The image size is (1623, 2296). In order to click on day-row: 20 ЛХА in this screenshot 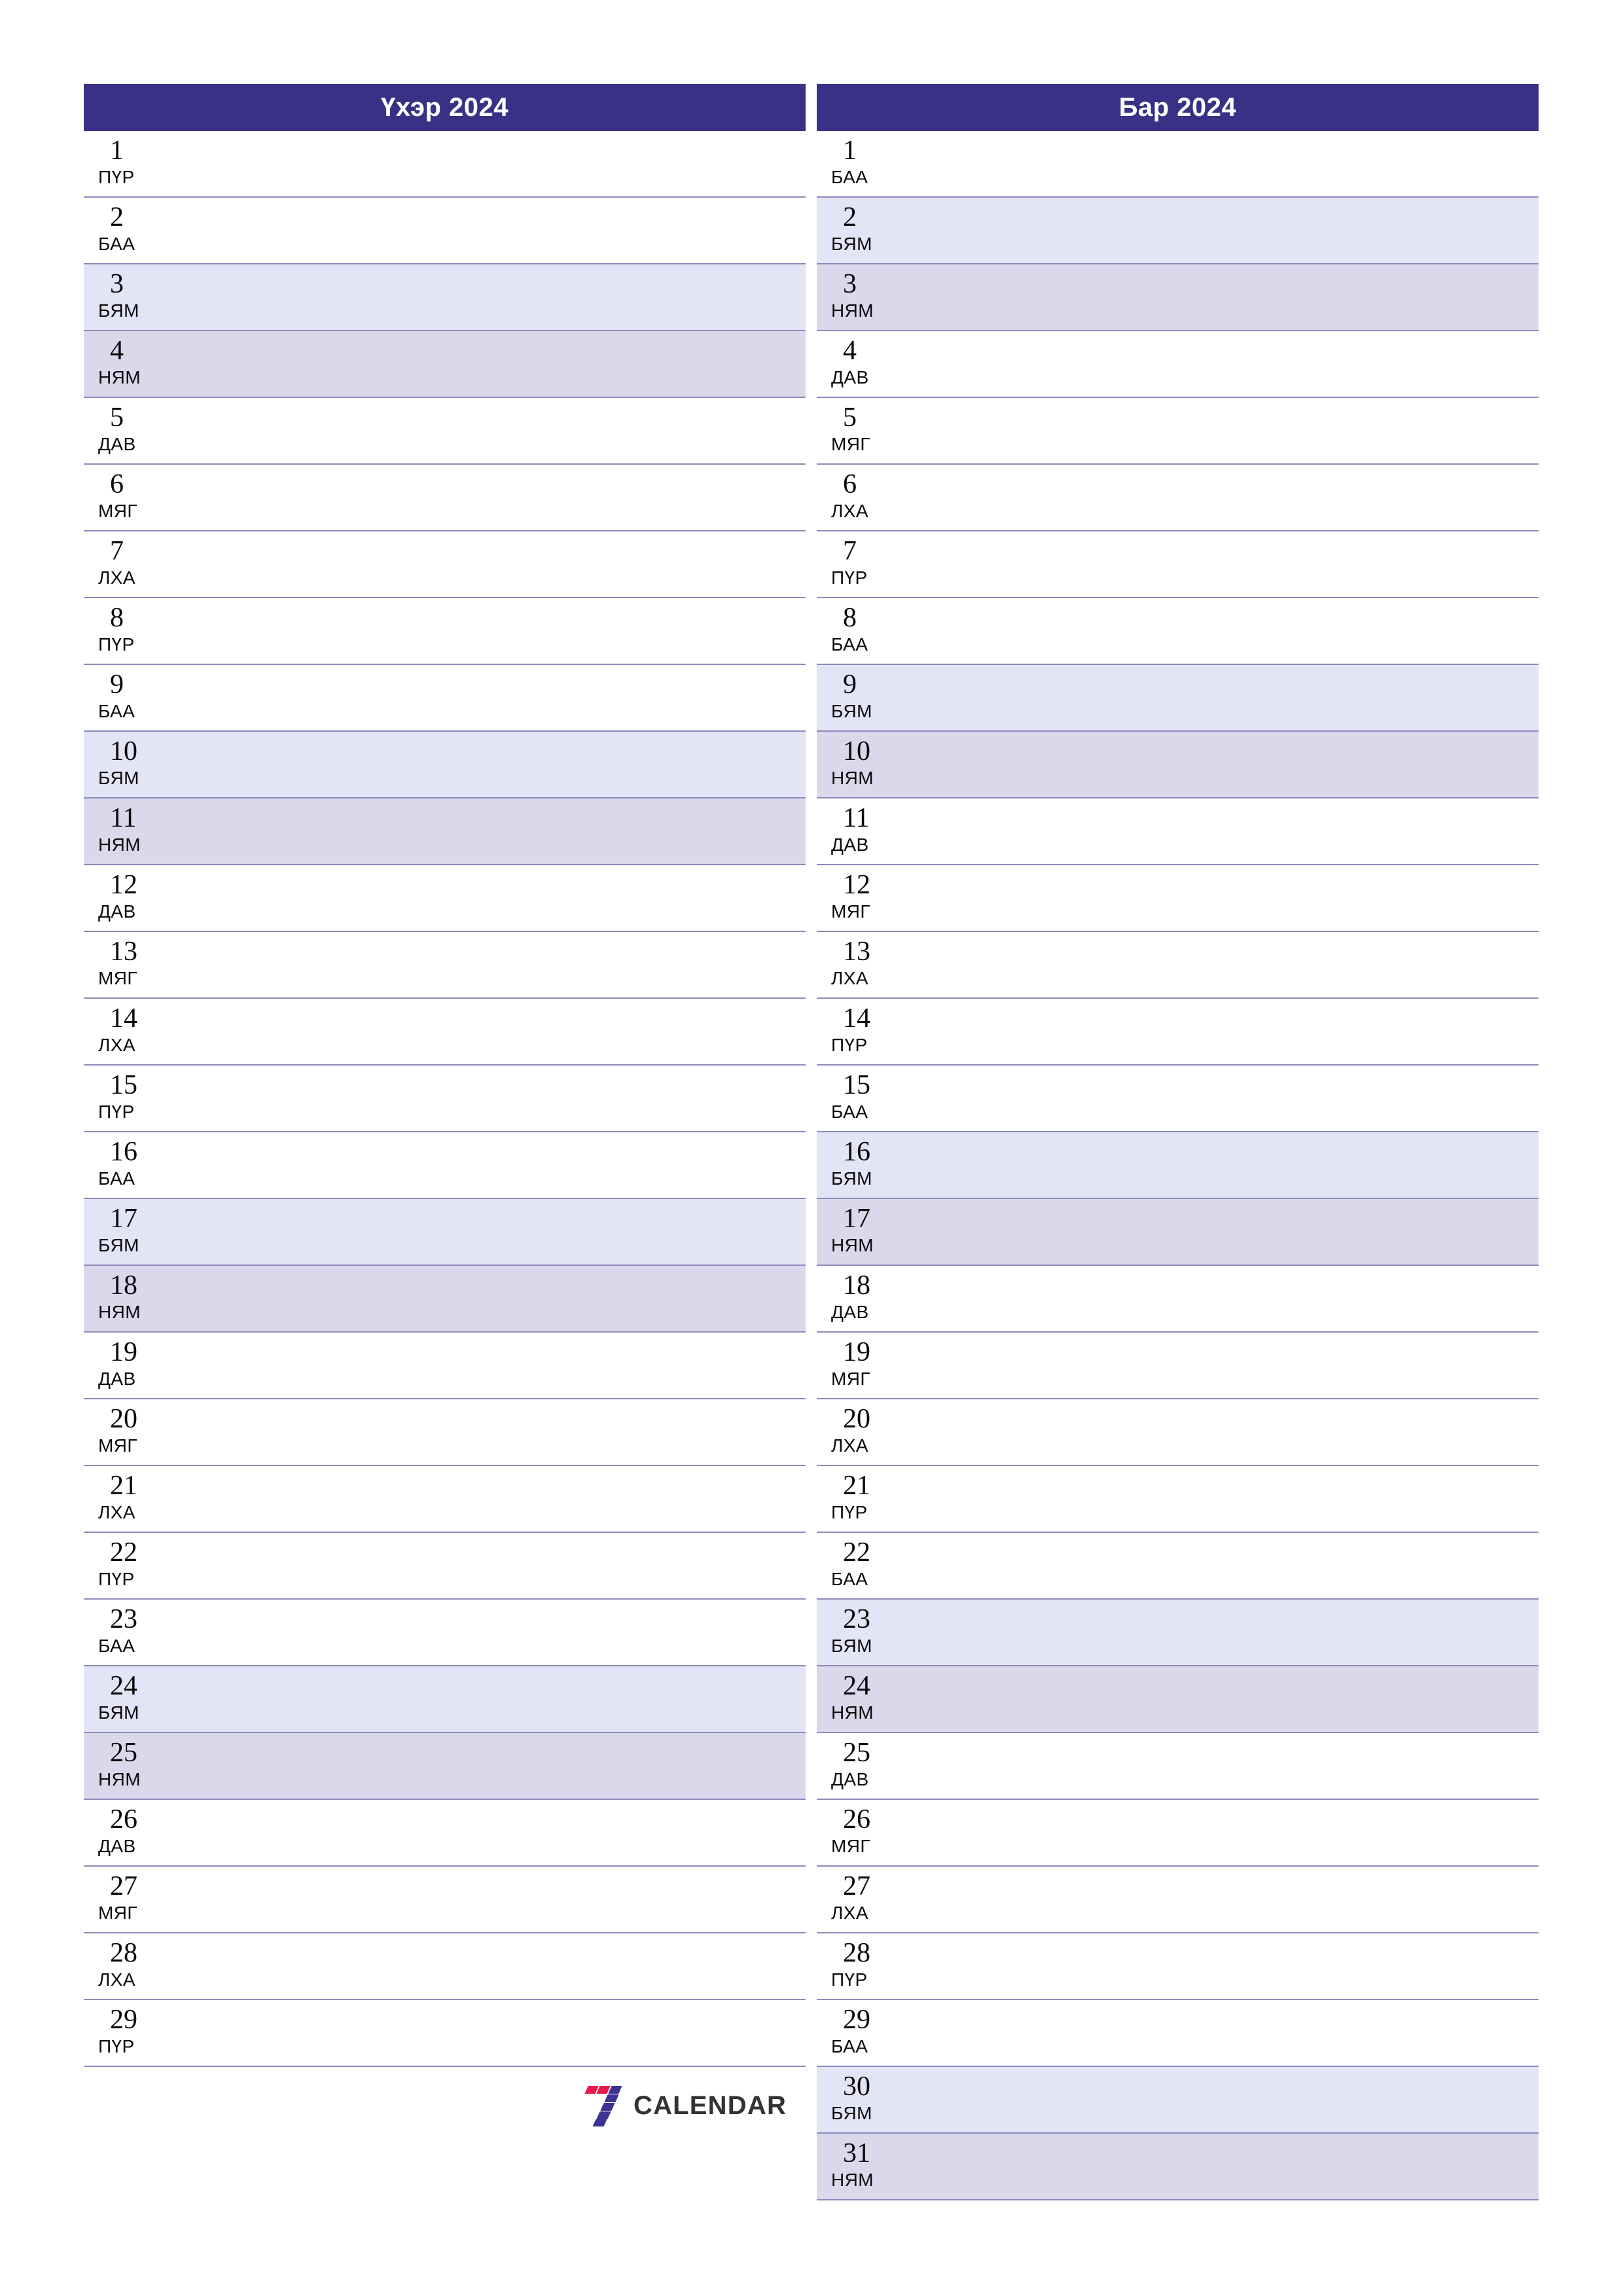, I will do `click(1178, 1433)`.